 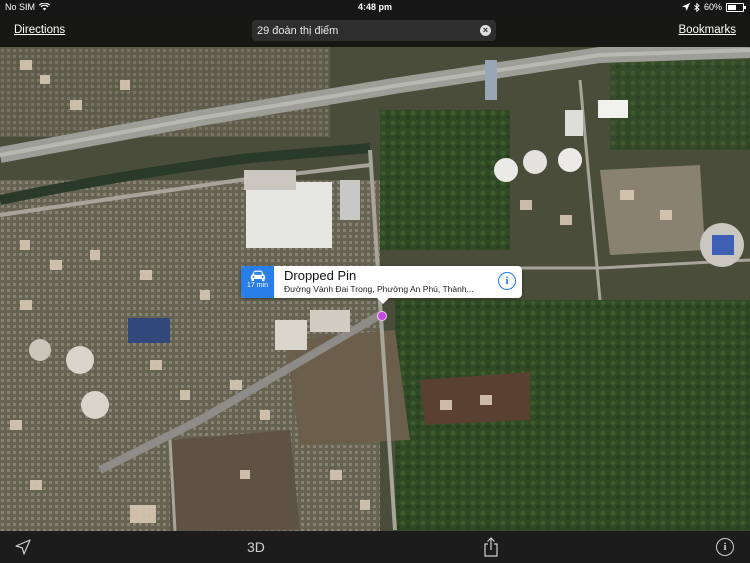 What do you see at coordinates (707, 30) in the screenshot?
I see `bookmarks-button: Bookmarks` at bounding box center [707, 30].